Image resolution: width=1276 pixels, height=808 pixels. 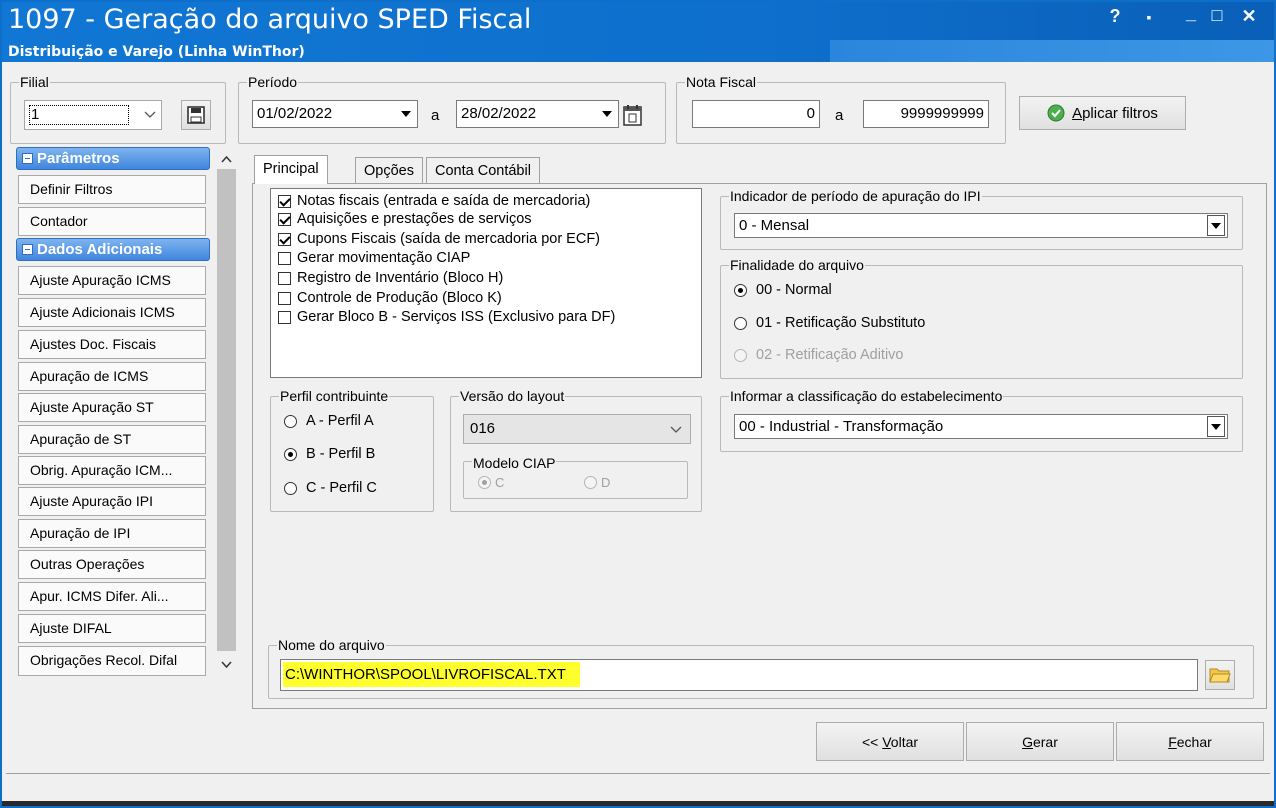 I want to click on floppy-disk-icon, so click(x=196, y=115).